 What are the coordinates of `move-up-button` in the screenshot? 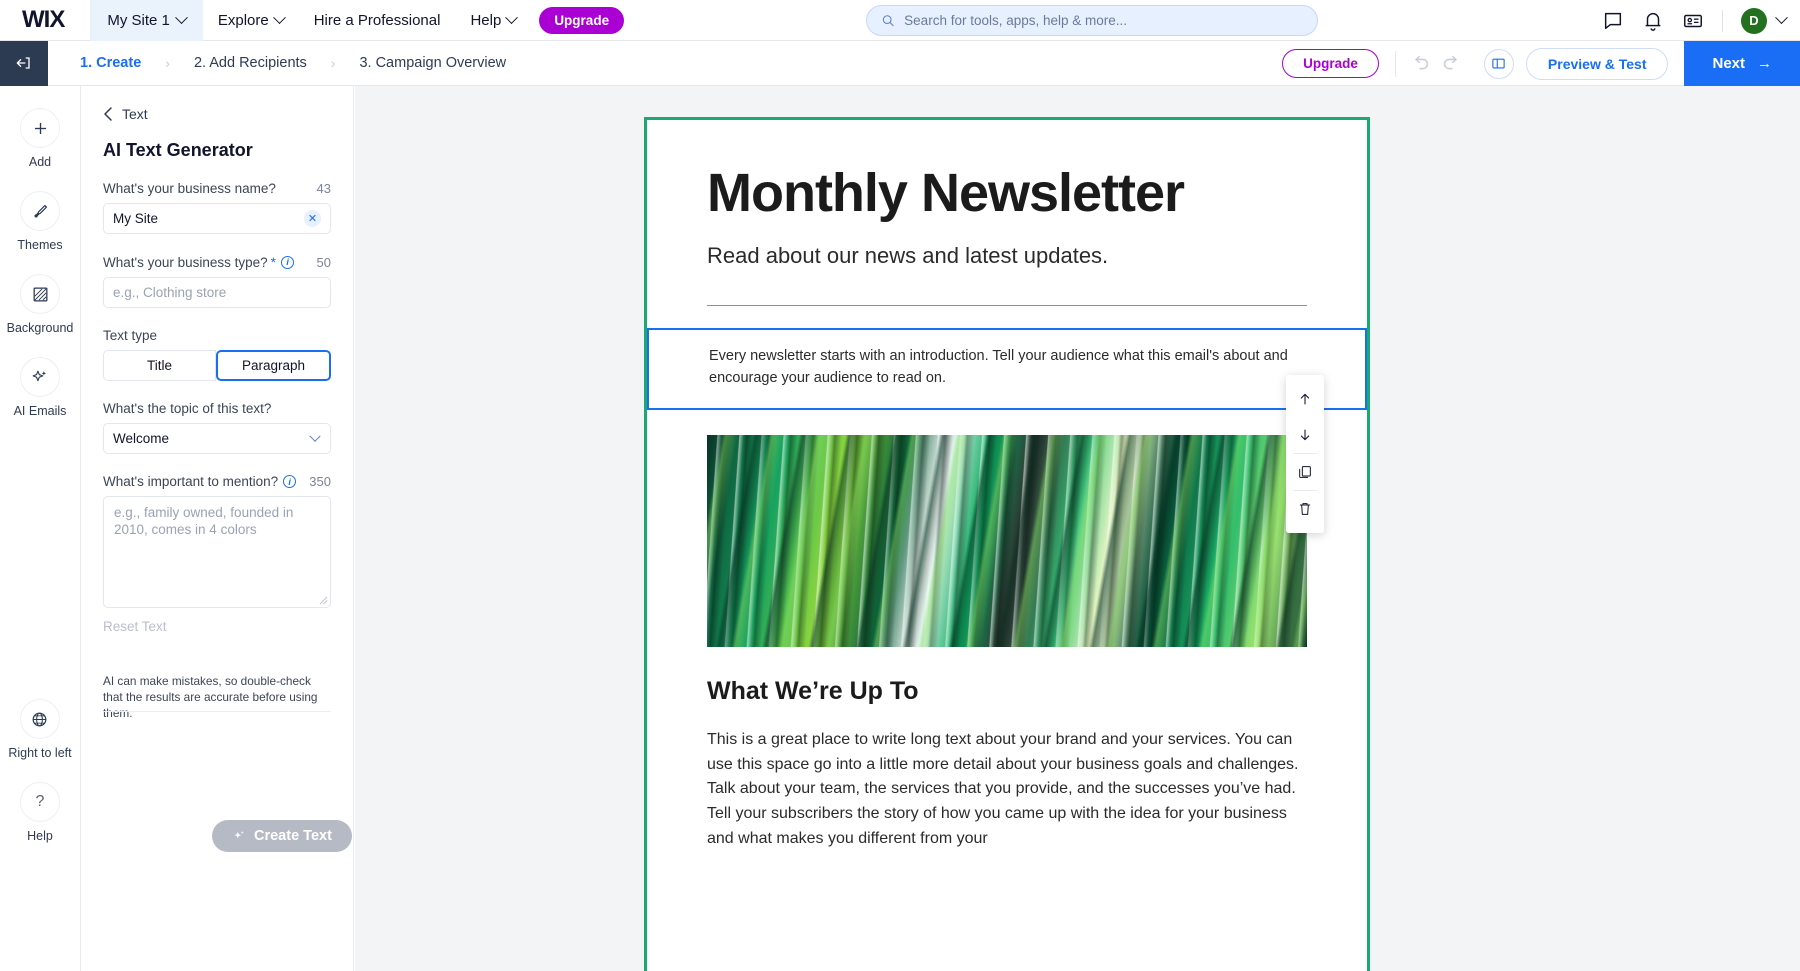 It's located at (1305, 399).